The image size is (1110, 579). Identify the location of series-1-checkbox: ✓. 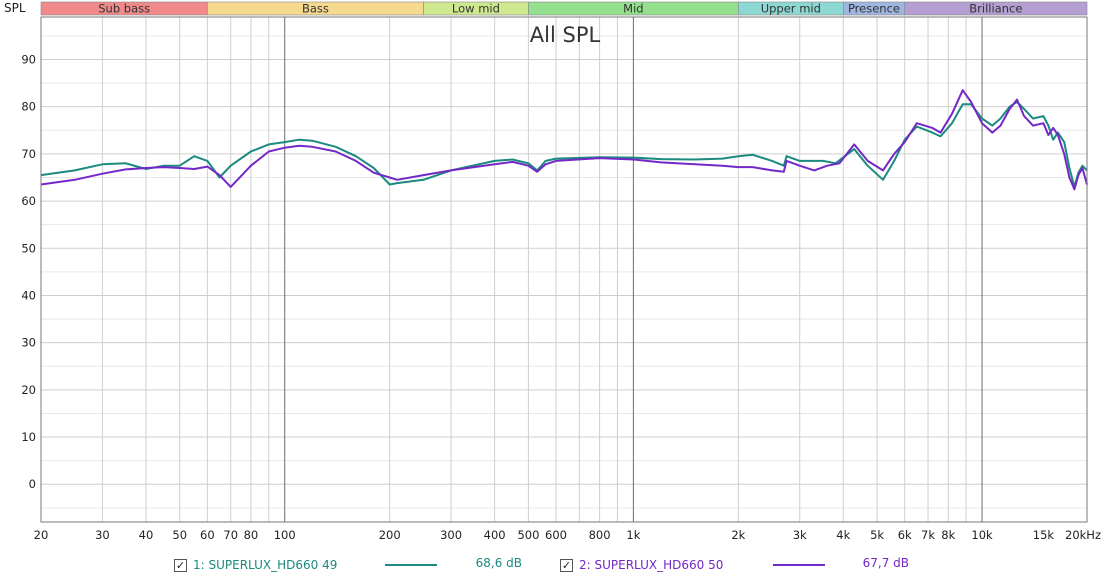
(180, 565).